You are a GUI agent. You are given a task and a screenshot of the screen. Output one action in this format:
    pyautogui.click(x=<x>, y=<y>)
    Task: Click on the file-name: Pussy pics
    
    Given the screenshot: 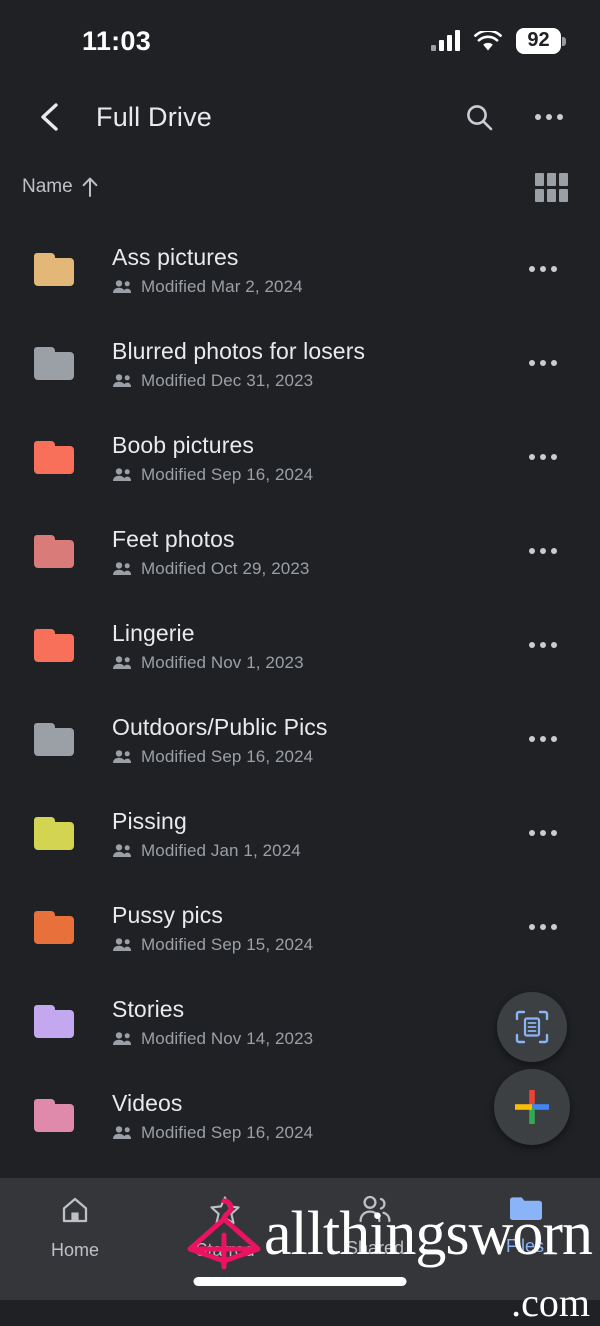 What is the action you would take?
    pyautogui.click(x=167, y=914)
    